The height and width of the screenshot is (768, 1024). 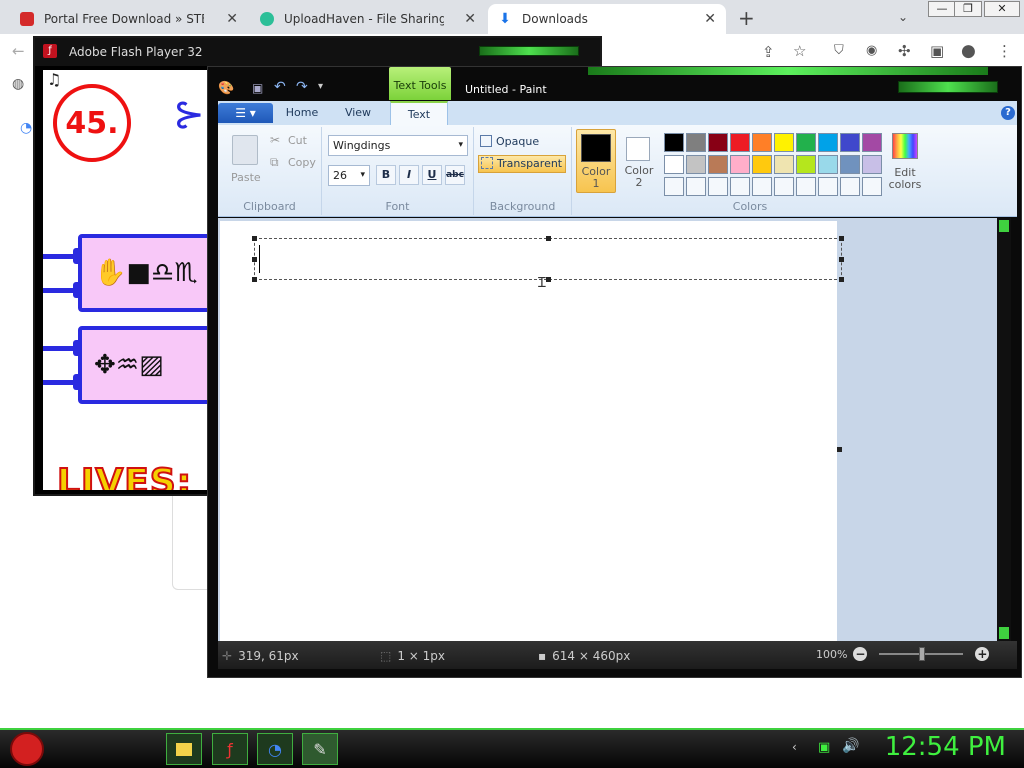 I want to click on share-icon: ⇪, so click(x=768, y=52).